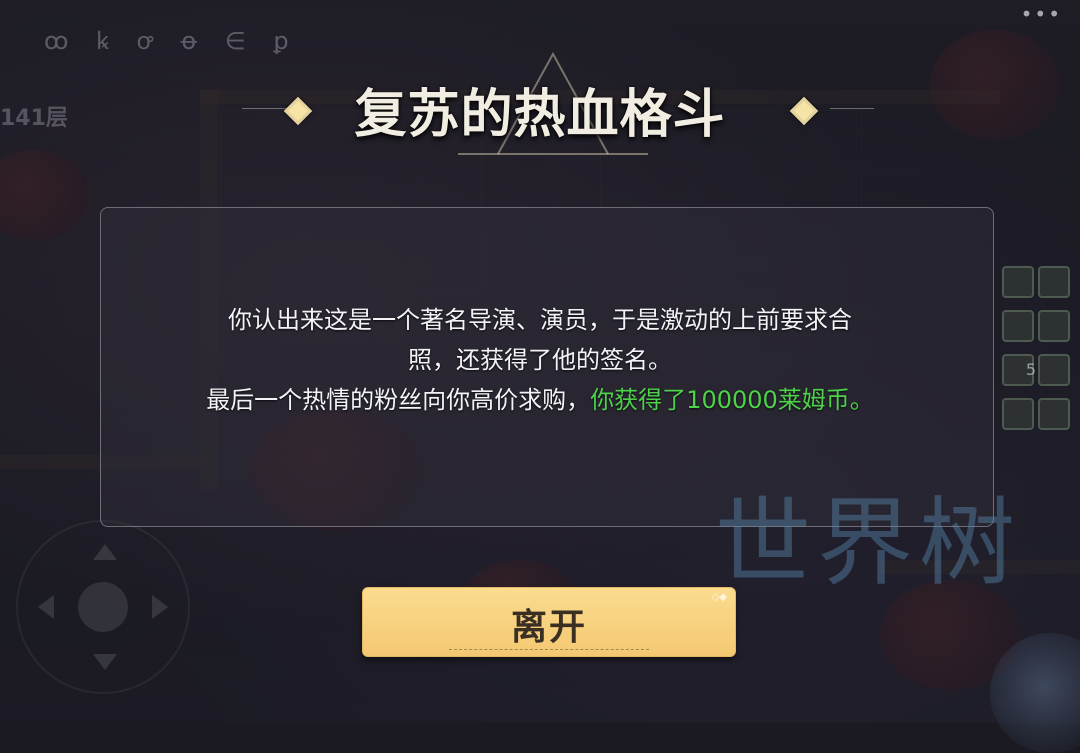  Describe the element at coordinates (398, 400) in the screenshot. I see `description-line-3-prefix: 最后一个热情的粉丝向你高价求购，` at that location.